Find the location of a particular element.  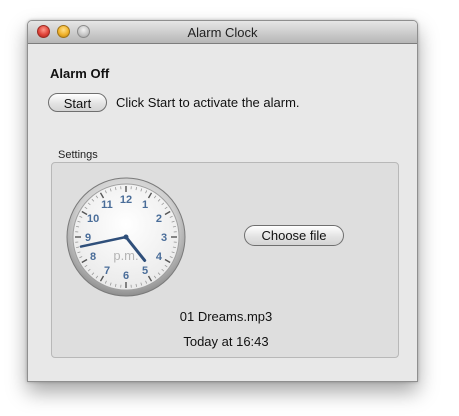

alarm-sound-file: 01 Dreams.mp3 is located at coordinates (226, 316).